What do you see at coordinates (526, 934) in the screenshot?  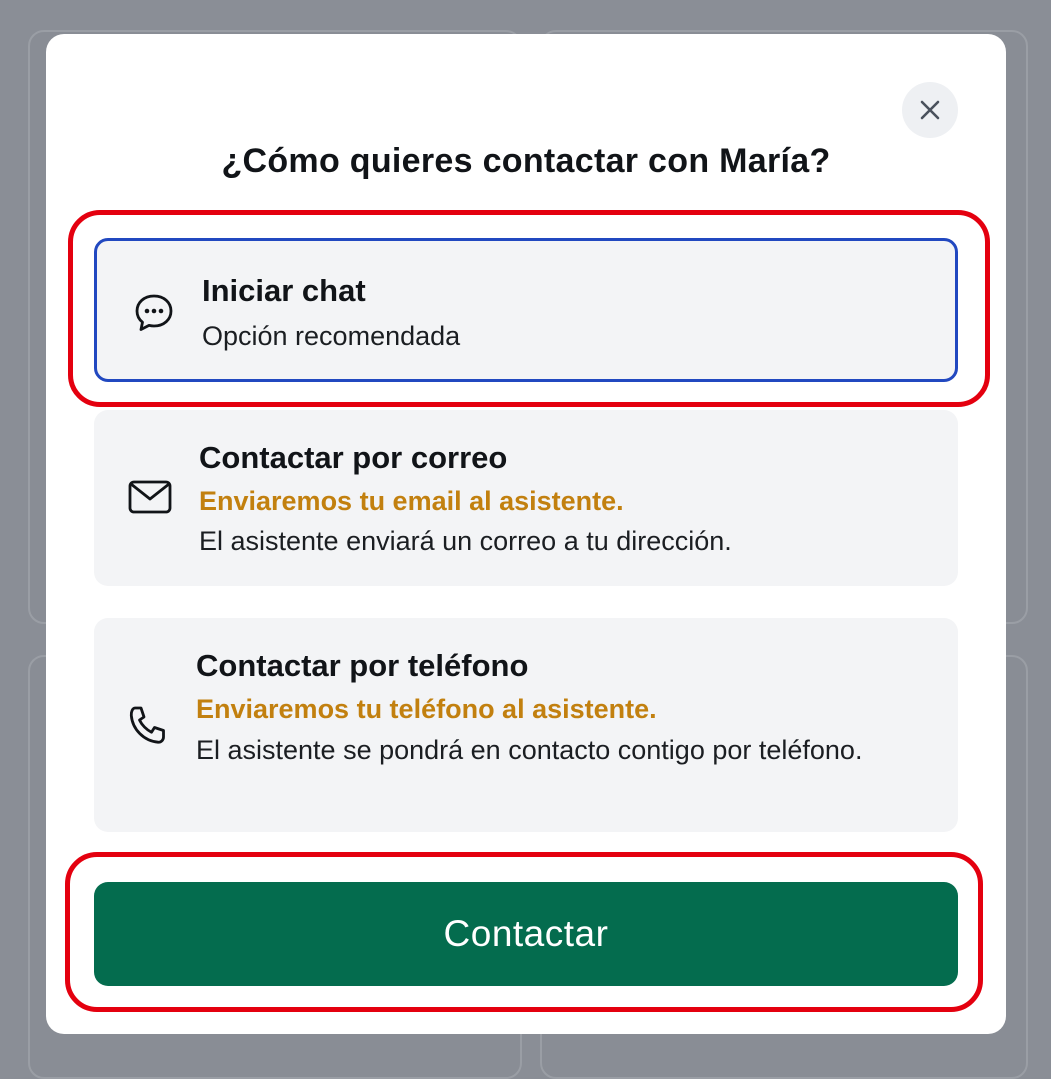 I see `contact-button: Contactar` at bounding box center [526, 934].